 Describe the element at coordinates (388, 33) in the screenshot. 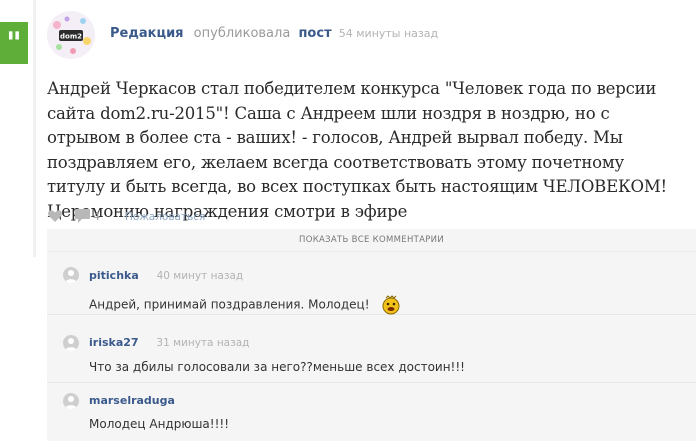

I see `post-time: 54 минуты назад` at that location.